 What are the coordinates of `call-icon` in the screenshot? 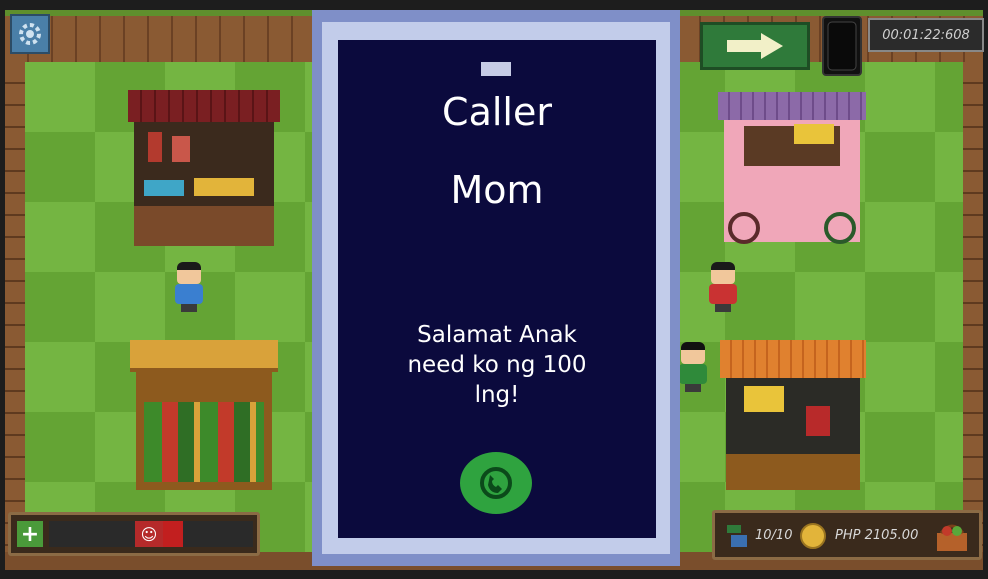 It's located at (496, 483).